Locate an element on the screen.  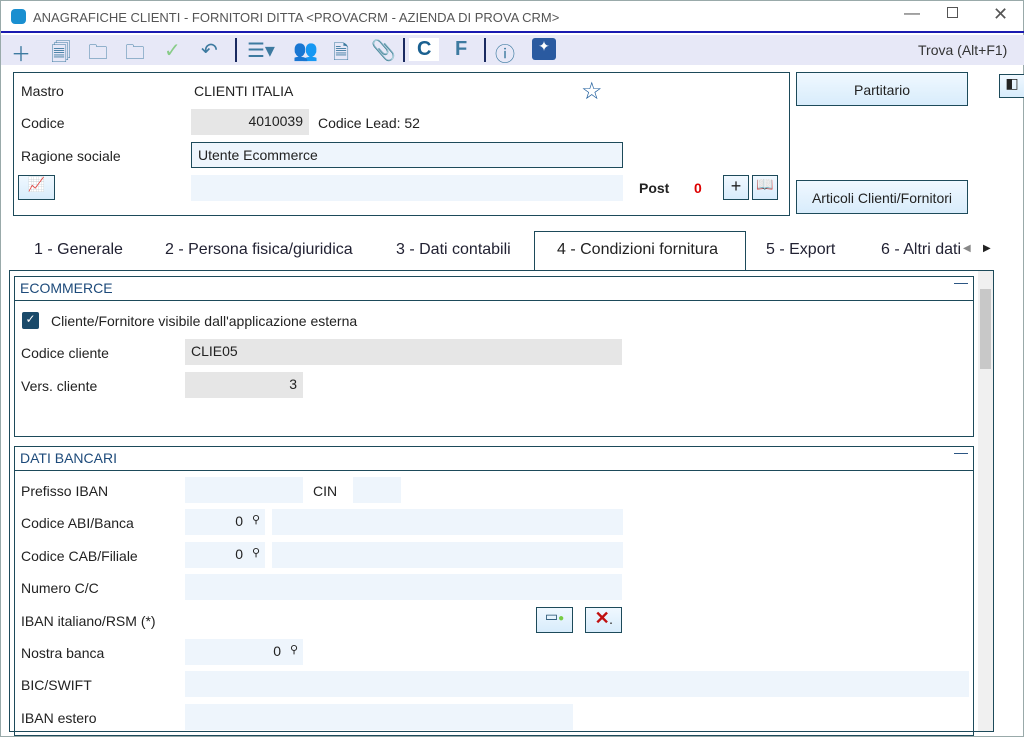
post-count: 0 is located at coordinates (698, 188).